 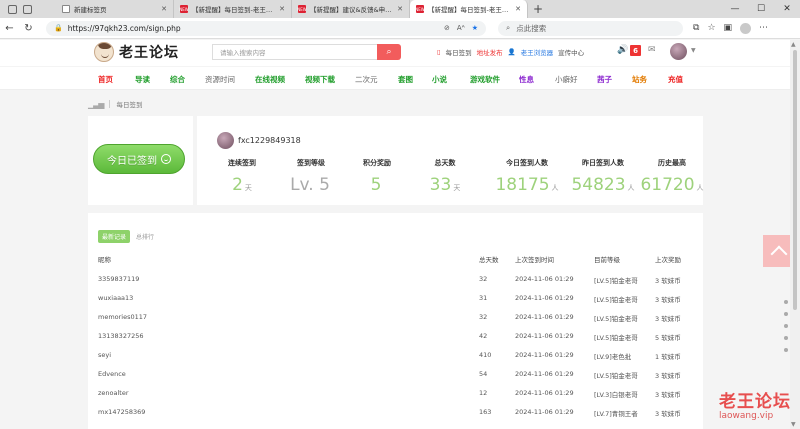 What do you see at coordinates (139, 159) in the screenshot?
I see `signed-today-button: 今日已签到` at bounding box center [139, 159].